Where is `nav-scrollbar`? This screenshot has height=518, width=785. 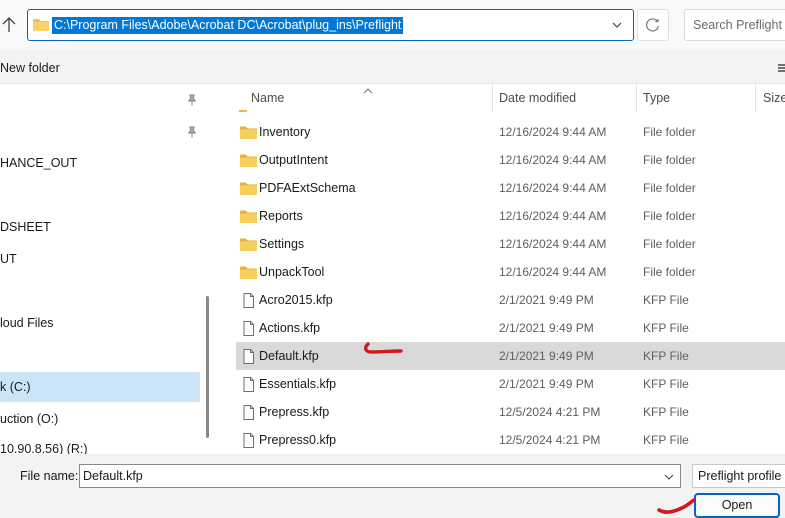
nav-scrollbar is located at coordinates (207, 367).